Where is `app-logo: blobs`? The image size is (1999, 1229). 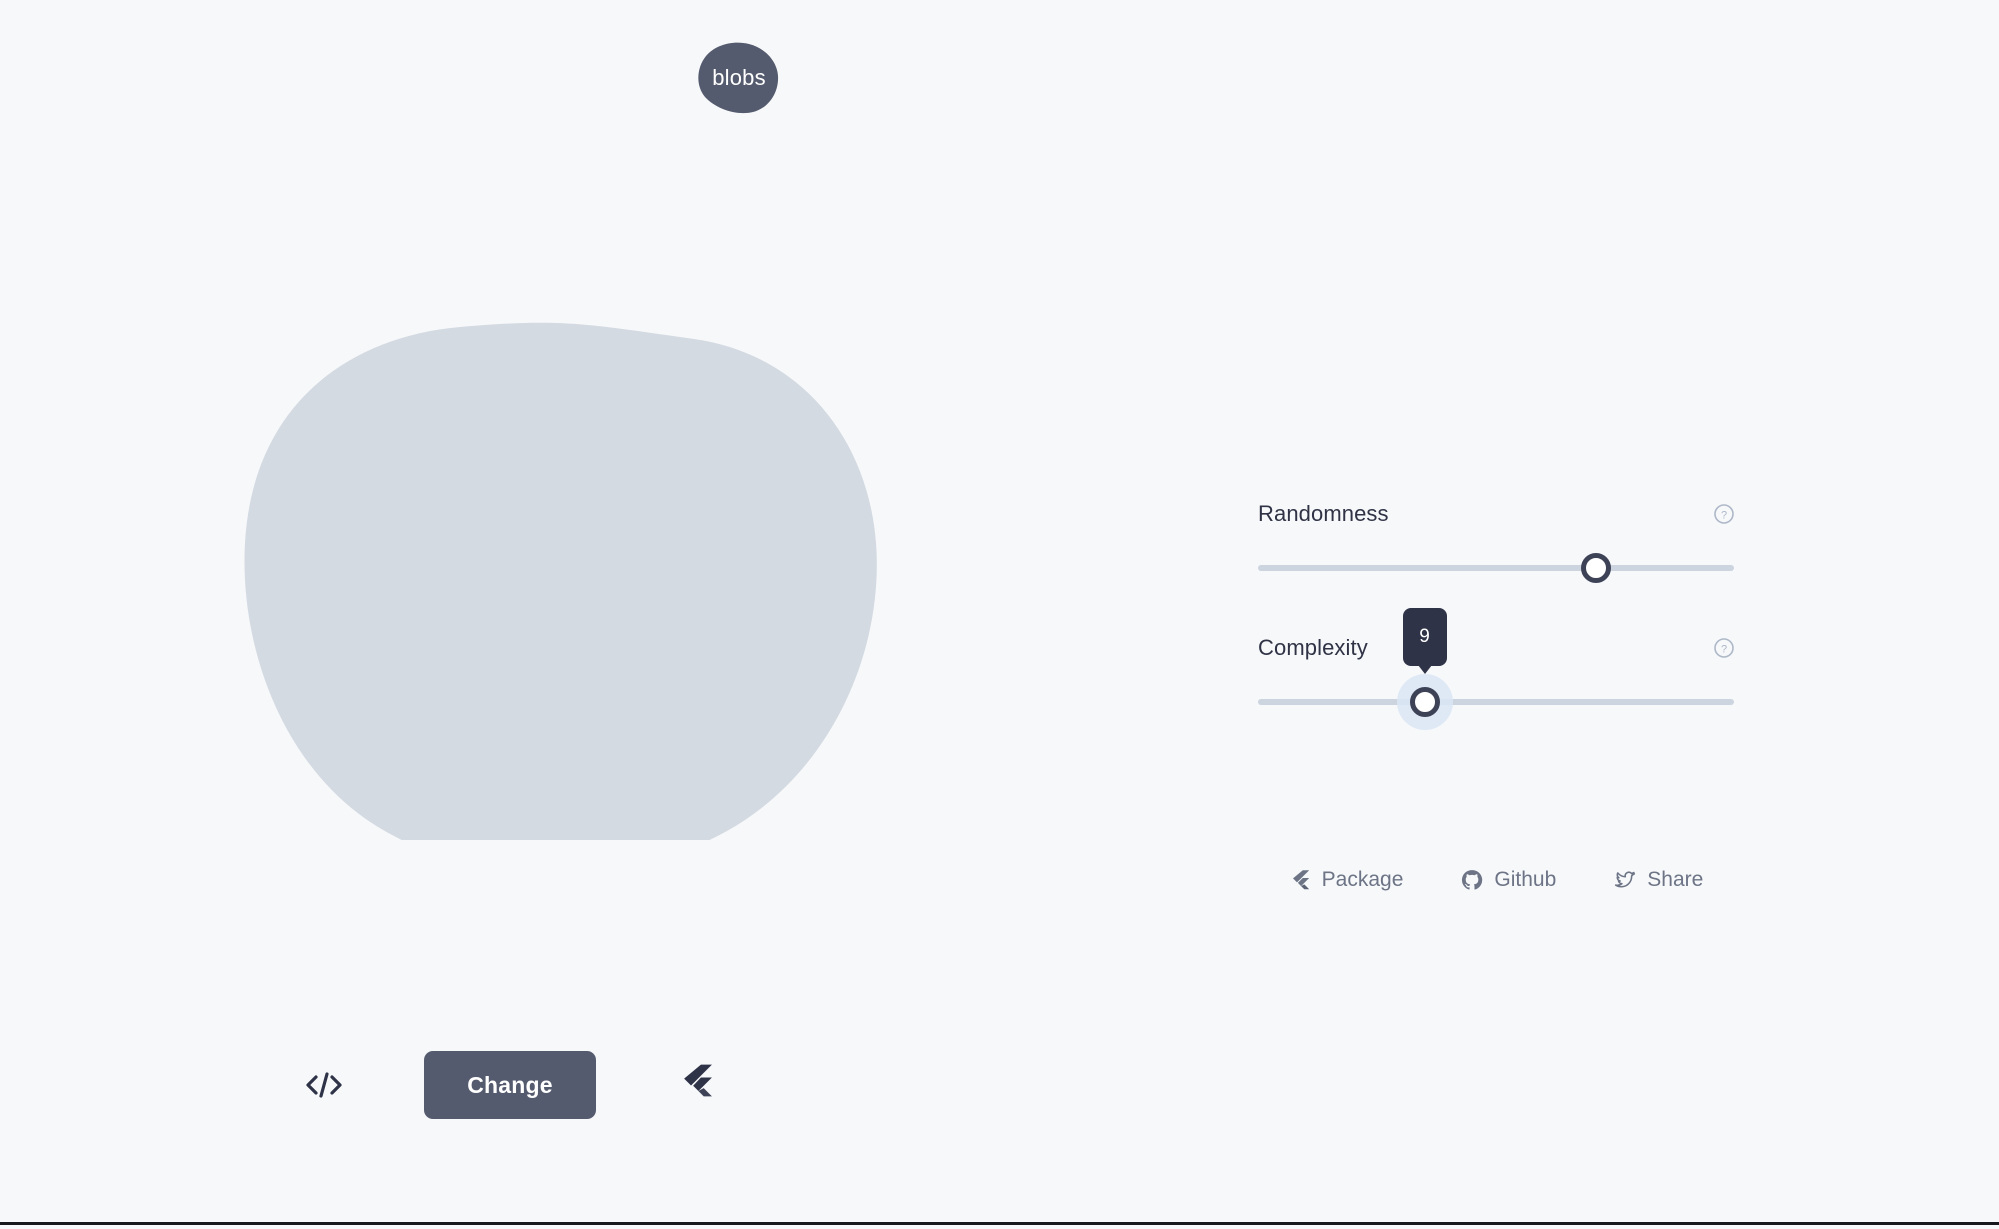 app-logo: blobs is located at coordinates (738, 78).